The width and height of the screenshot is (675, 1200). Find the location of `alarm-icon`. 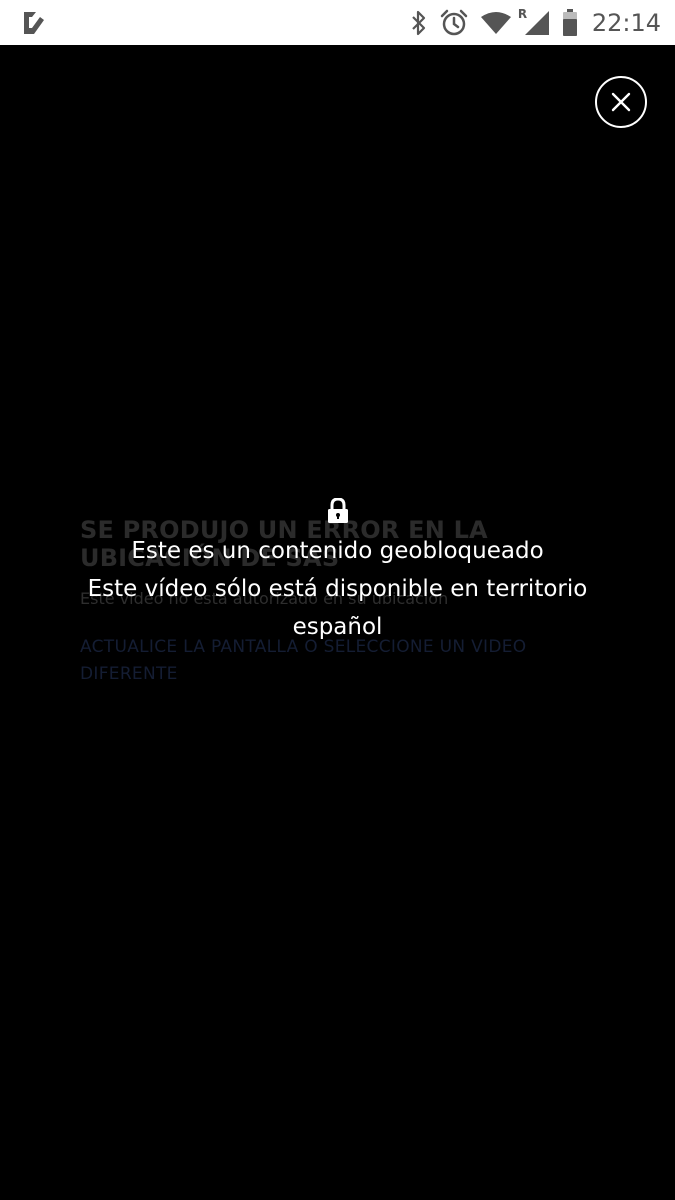

alarm-icon is located at coordinates (454, 23).